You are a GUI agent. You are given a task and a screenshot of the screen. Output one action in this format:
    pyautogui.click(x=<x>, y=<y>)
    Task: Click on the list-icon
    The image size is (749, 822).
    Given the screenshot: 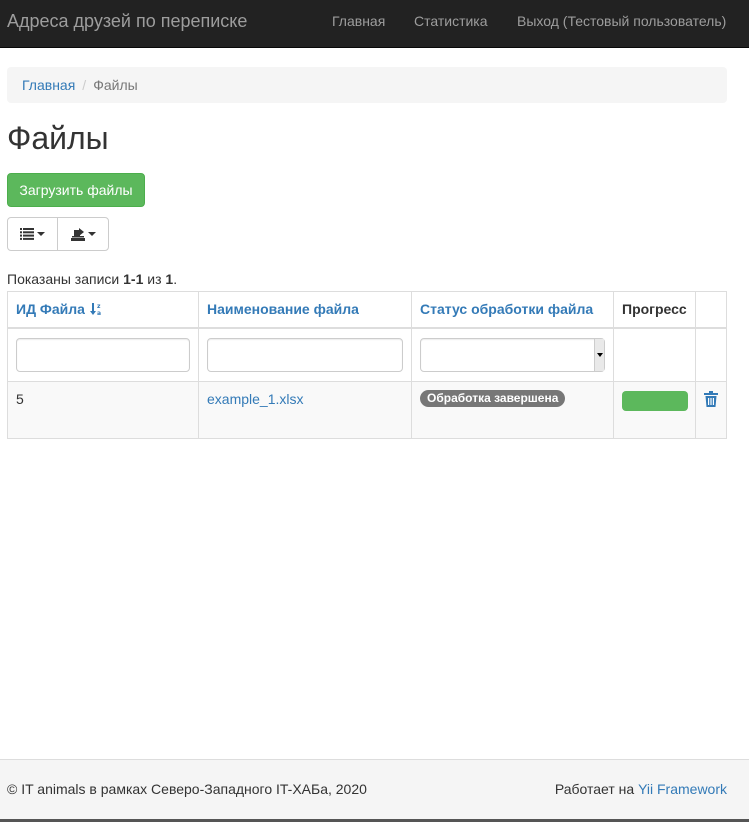 What is the action you would take?
    pyautogui.click(x=27, y=234)
    